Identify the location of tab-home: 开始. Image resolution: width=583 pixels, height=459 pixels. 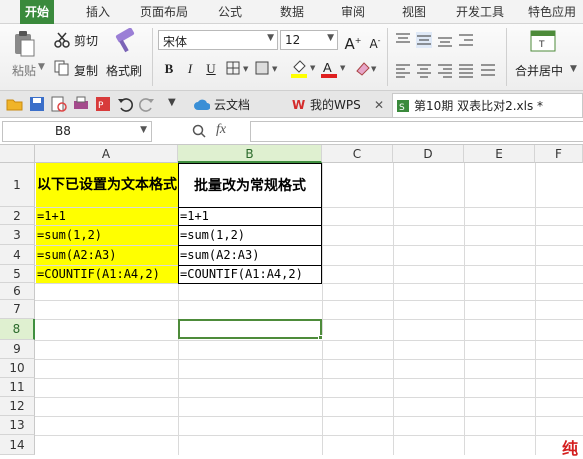
(37, 12).